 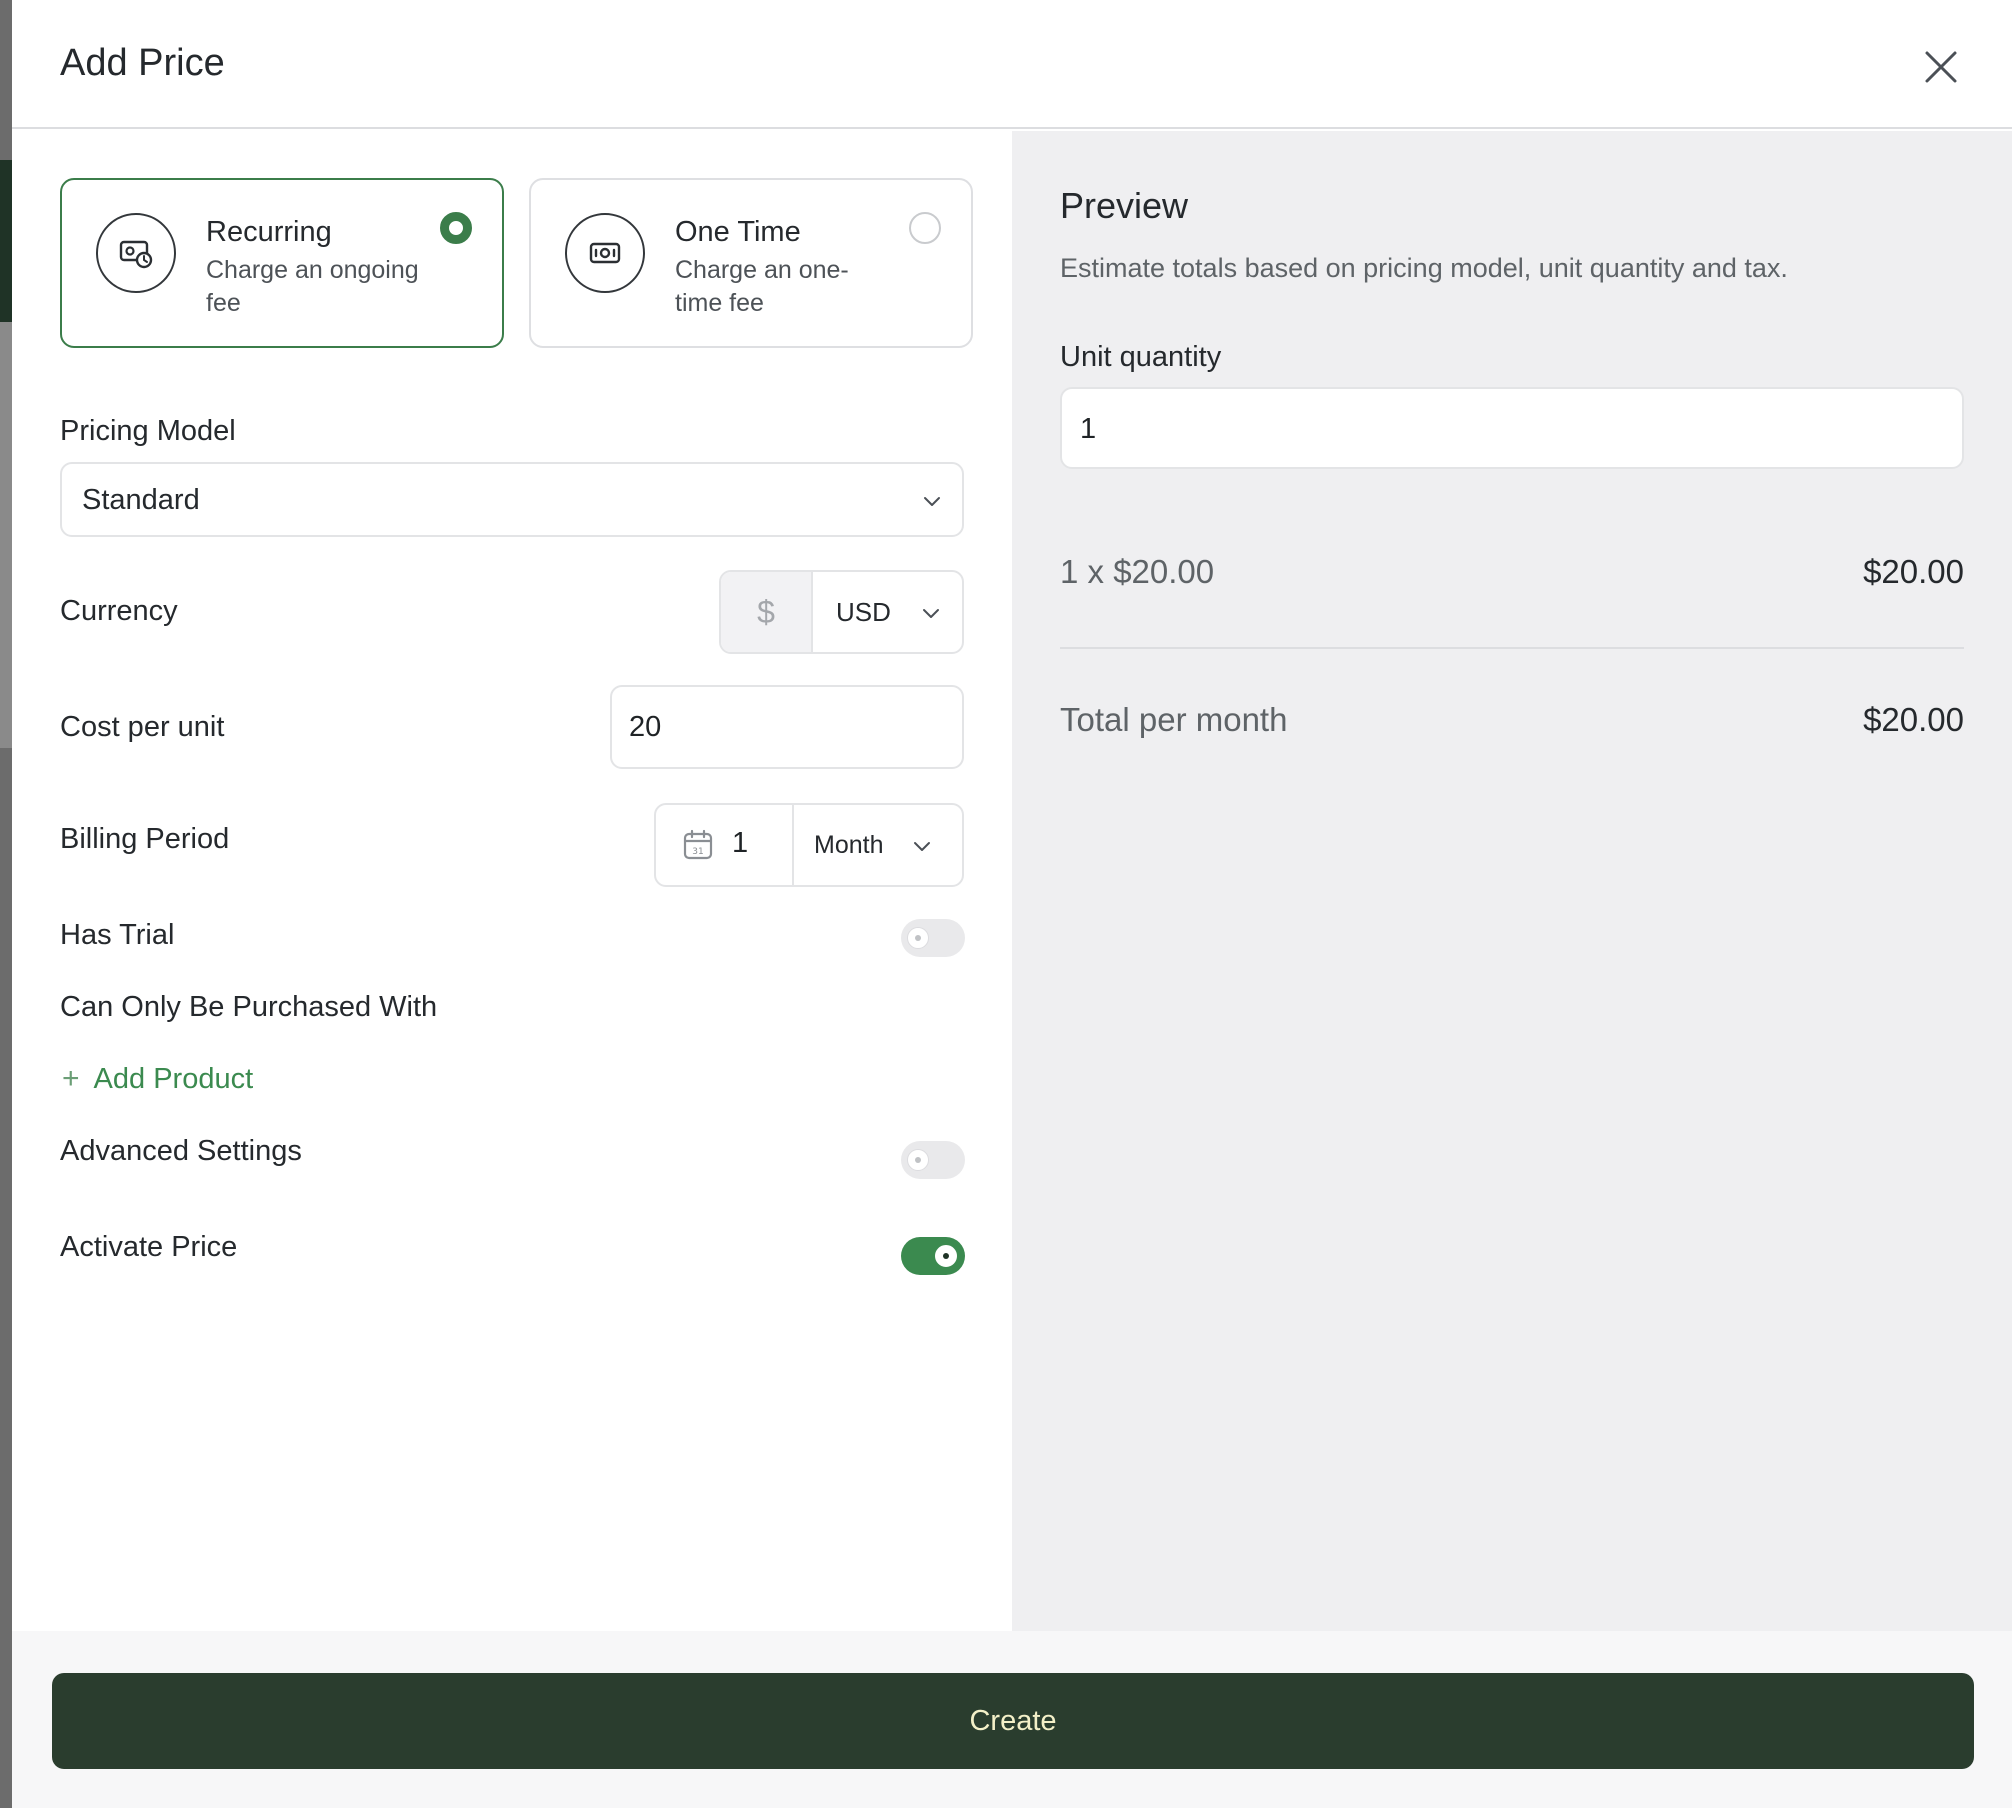 What do you see at coordinates (767, 612) in the screenshot?
I see `currency-symbol: $` at bounding box center [767, 612].